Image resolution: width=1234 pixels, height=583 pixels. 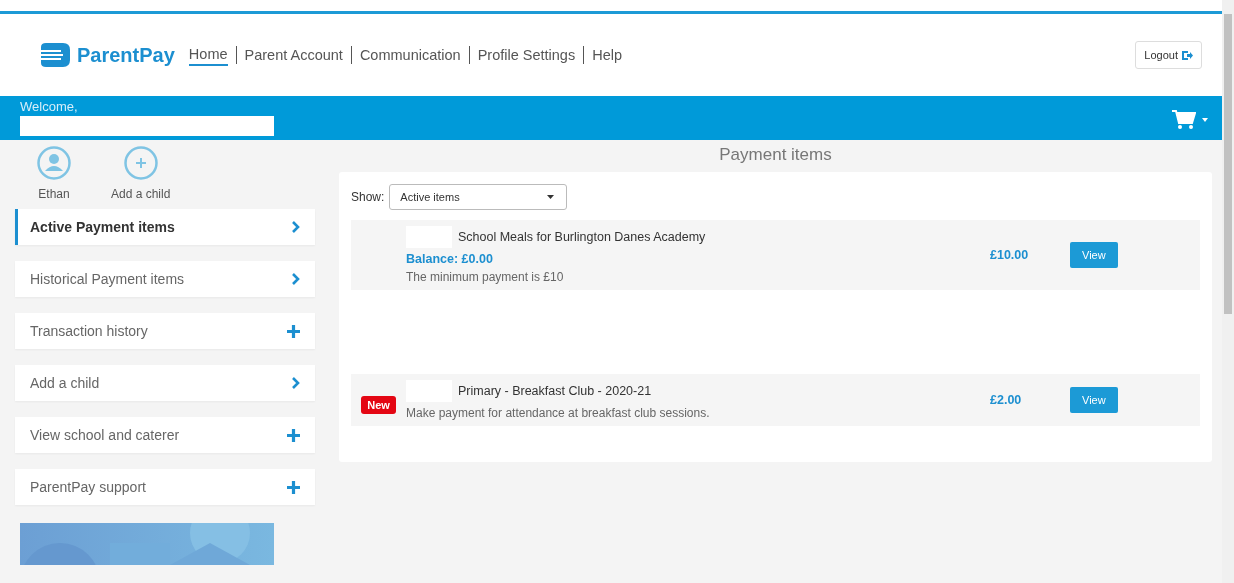 I want to click on welcome-text: Welcome,, so click(x=49, y=106).